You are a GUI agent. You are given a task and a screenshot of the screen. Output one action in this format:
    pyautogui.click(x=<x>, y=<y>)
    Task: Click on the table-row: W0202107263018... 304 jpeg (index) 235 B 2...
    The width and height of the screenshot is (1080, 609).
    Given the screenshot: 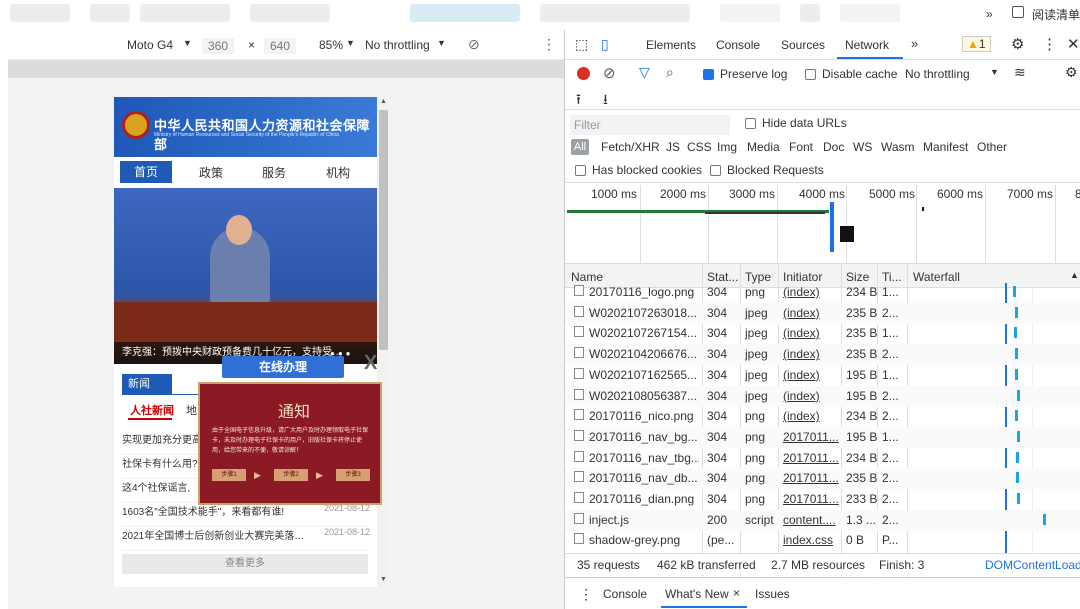 What is the action you would take?
    pyautogui.click(x=822, y=313)
    